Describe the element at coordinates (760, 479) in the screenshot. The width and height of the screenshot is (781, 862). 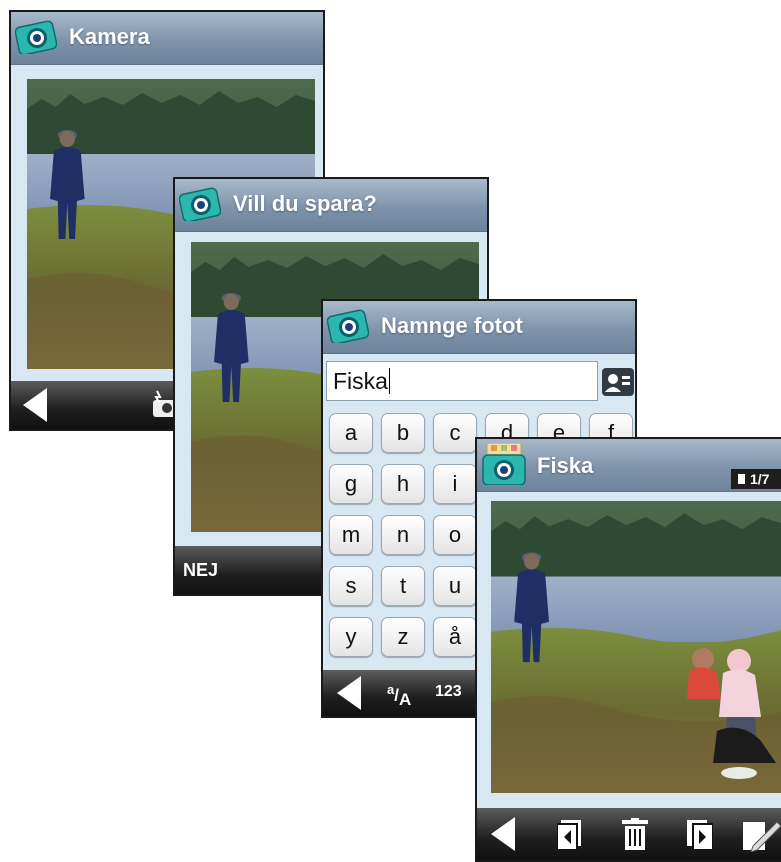
I see `counter-text: 1/7` at that location.